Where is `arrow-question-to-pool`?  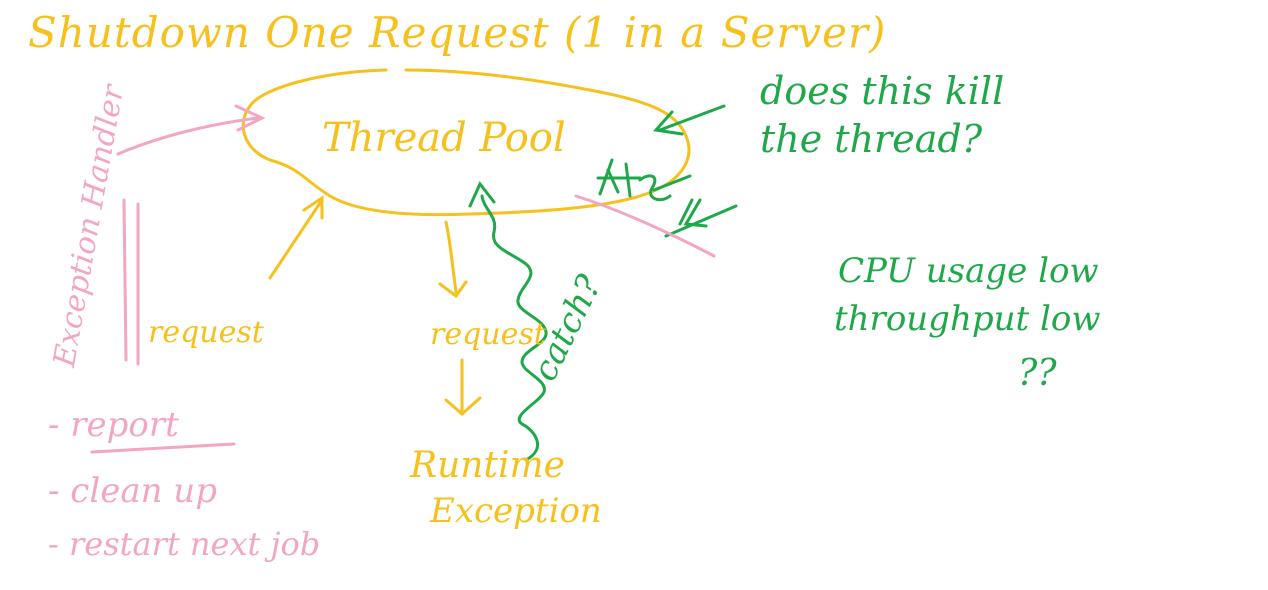
arrow-question-to-pool is located at coordinates (689, 120).